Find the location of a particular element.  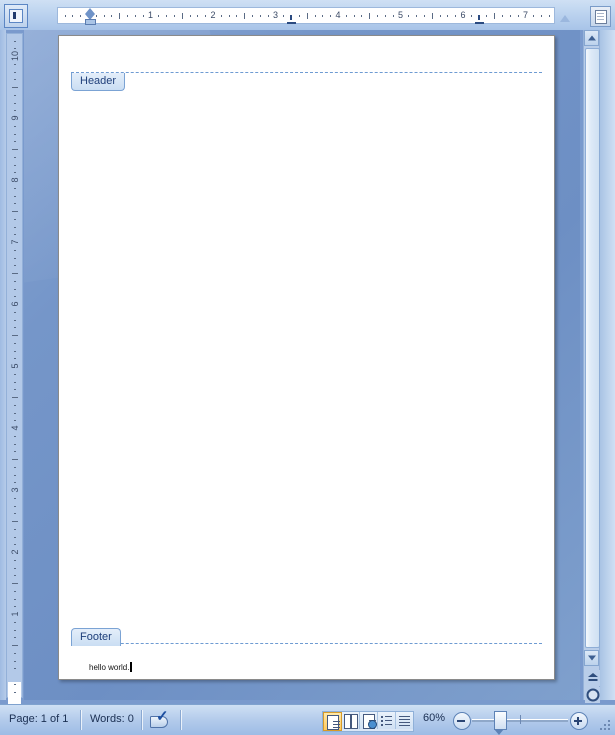

horizontal-ruler: 1 2 3 4 5 6 7 is located at coordinates (313, 16).